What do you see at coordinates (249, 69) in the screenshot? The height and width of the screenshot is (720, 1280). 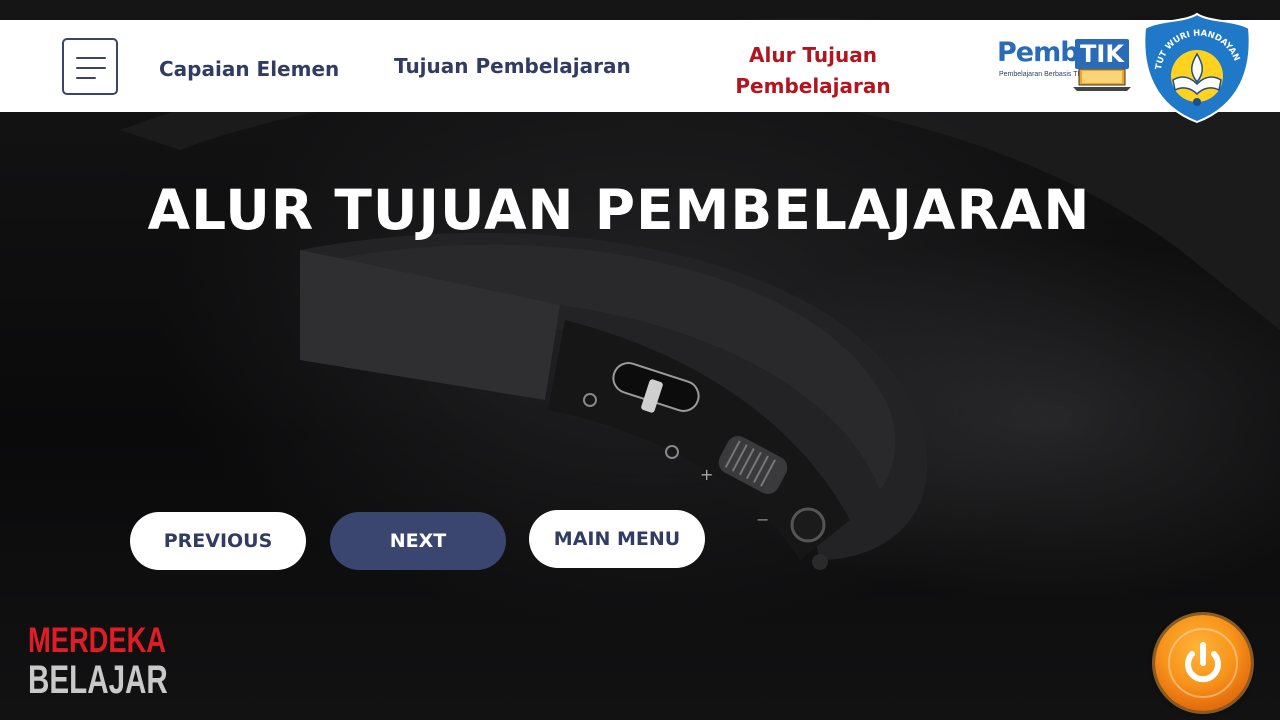 I see `nav-link-capaian-elemen: Capaian Elemen` at bounding box center [249, 69].